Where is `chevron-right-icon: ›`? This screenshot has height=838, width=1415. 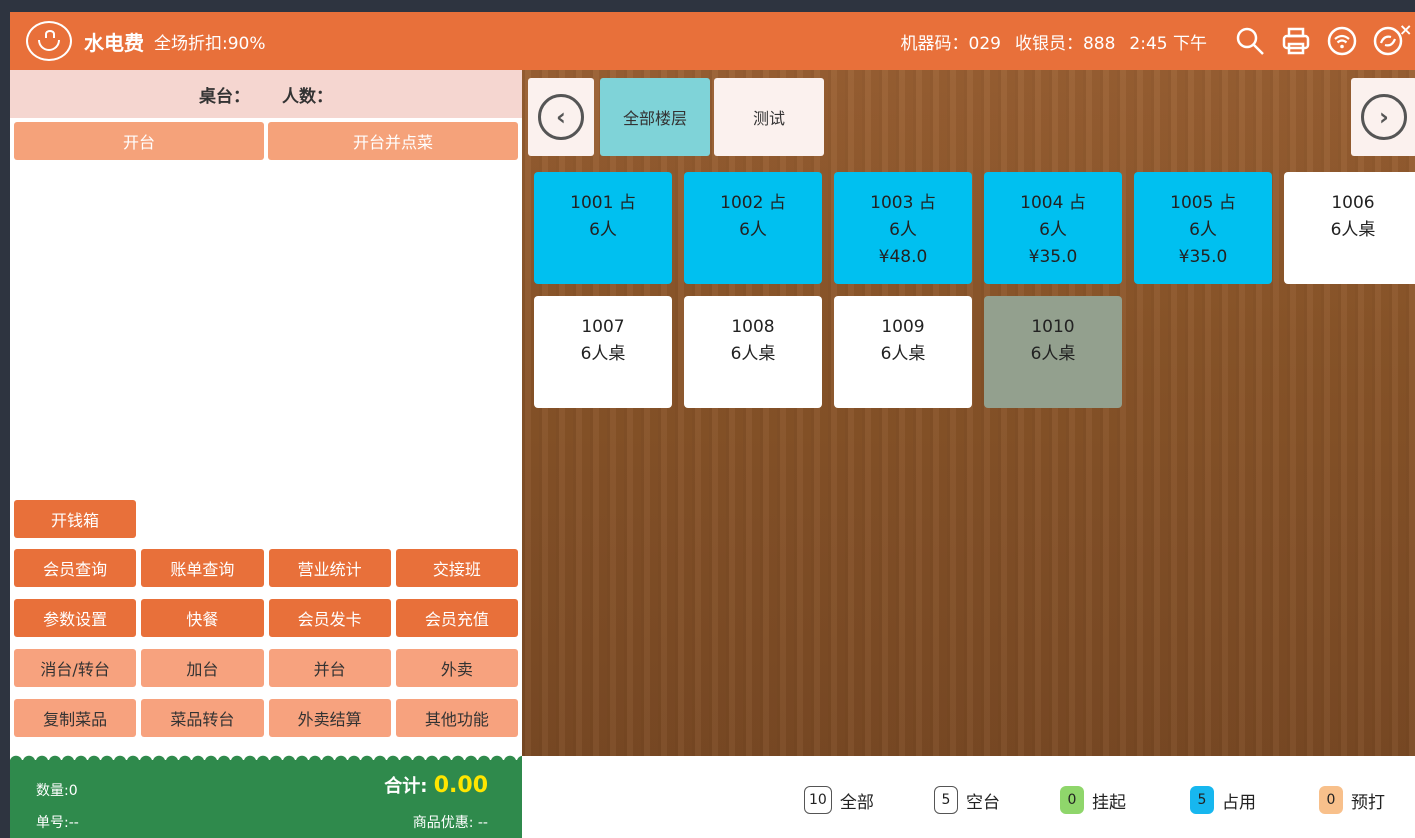
chevron-right-icon: › is located at coordinates (1384, 117).